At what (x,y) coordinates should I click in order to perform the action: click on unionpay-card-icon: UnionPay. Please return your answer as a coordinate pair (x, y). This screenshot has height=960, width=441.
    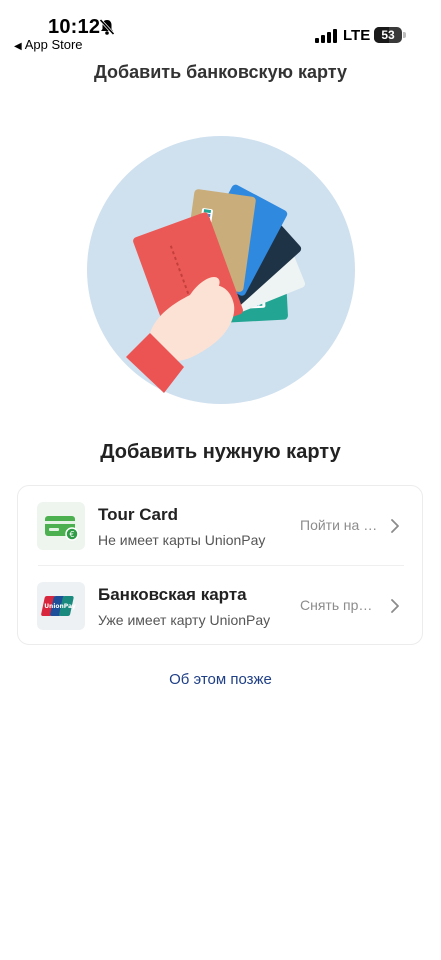
    Looking at the image, I should click on (61, 606).